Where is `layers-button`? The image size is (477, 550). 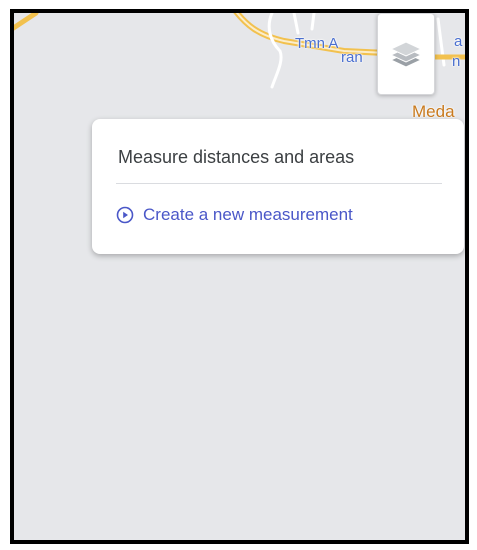
layers-button is located at coordinates (406, 54).